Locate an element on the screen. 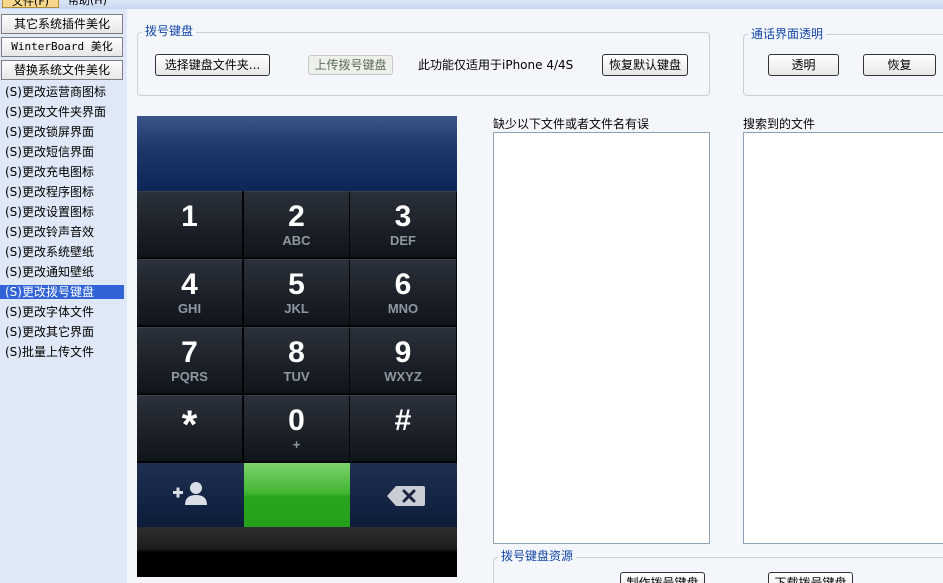  restore-button: 恢复 is located at coordinates (899, 65).